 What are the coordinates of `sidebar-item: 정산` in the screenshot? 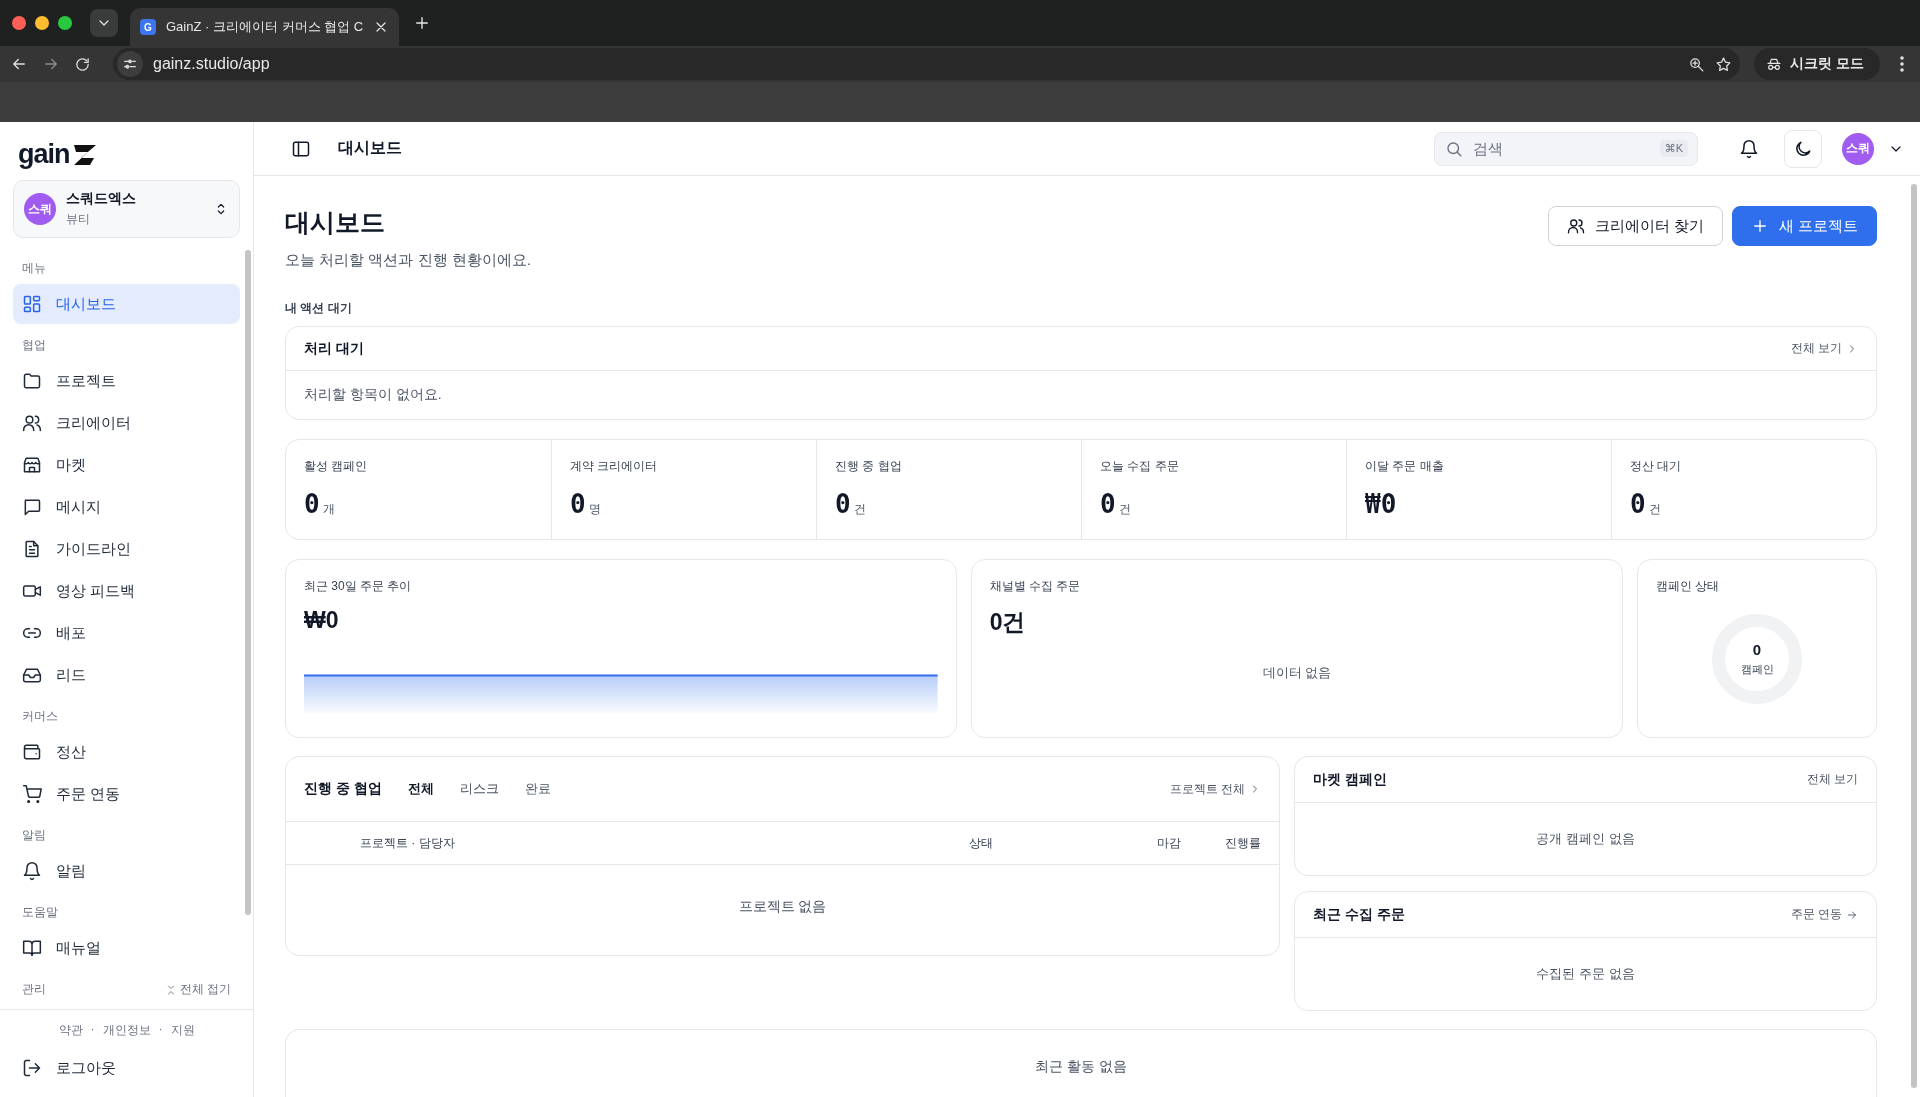 It's located at (126, 752).